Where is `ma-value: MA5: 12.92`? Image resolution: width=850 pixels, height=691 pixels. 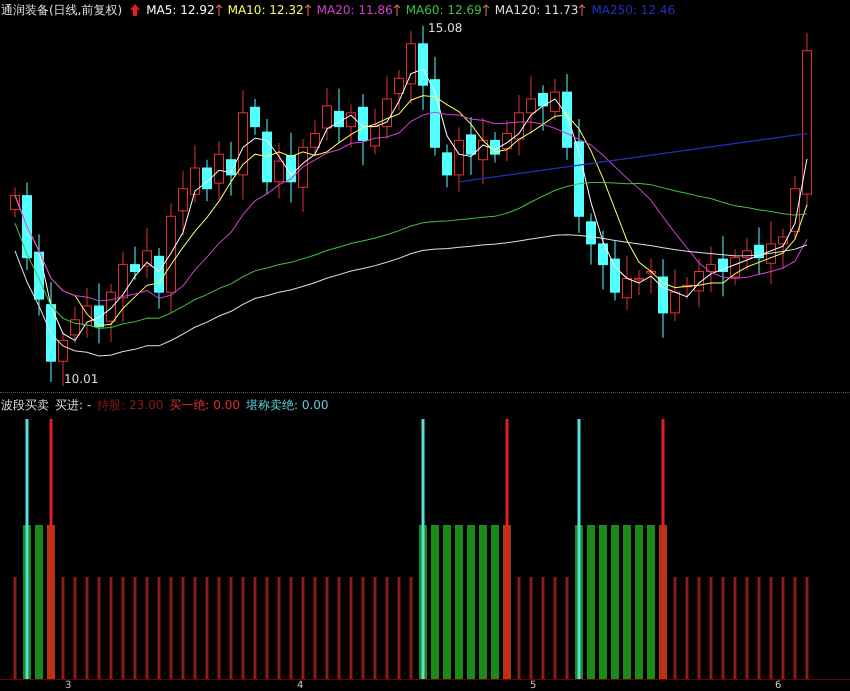
ma-value: MA5: 12.92 is located at coordinates (180, 10).